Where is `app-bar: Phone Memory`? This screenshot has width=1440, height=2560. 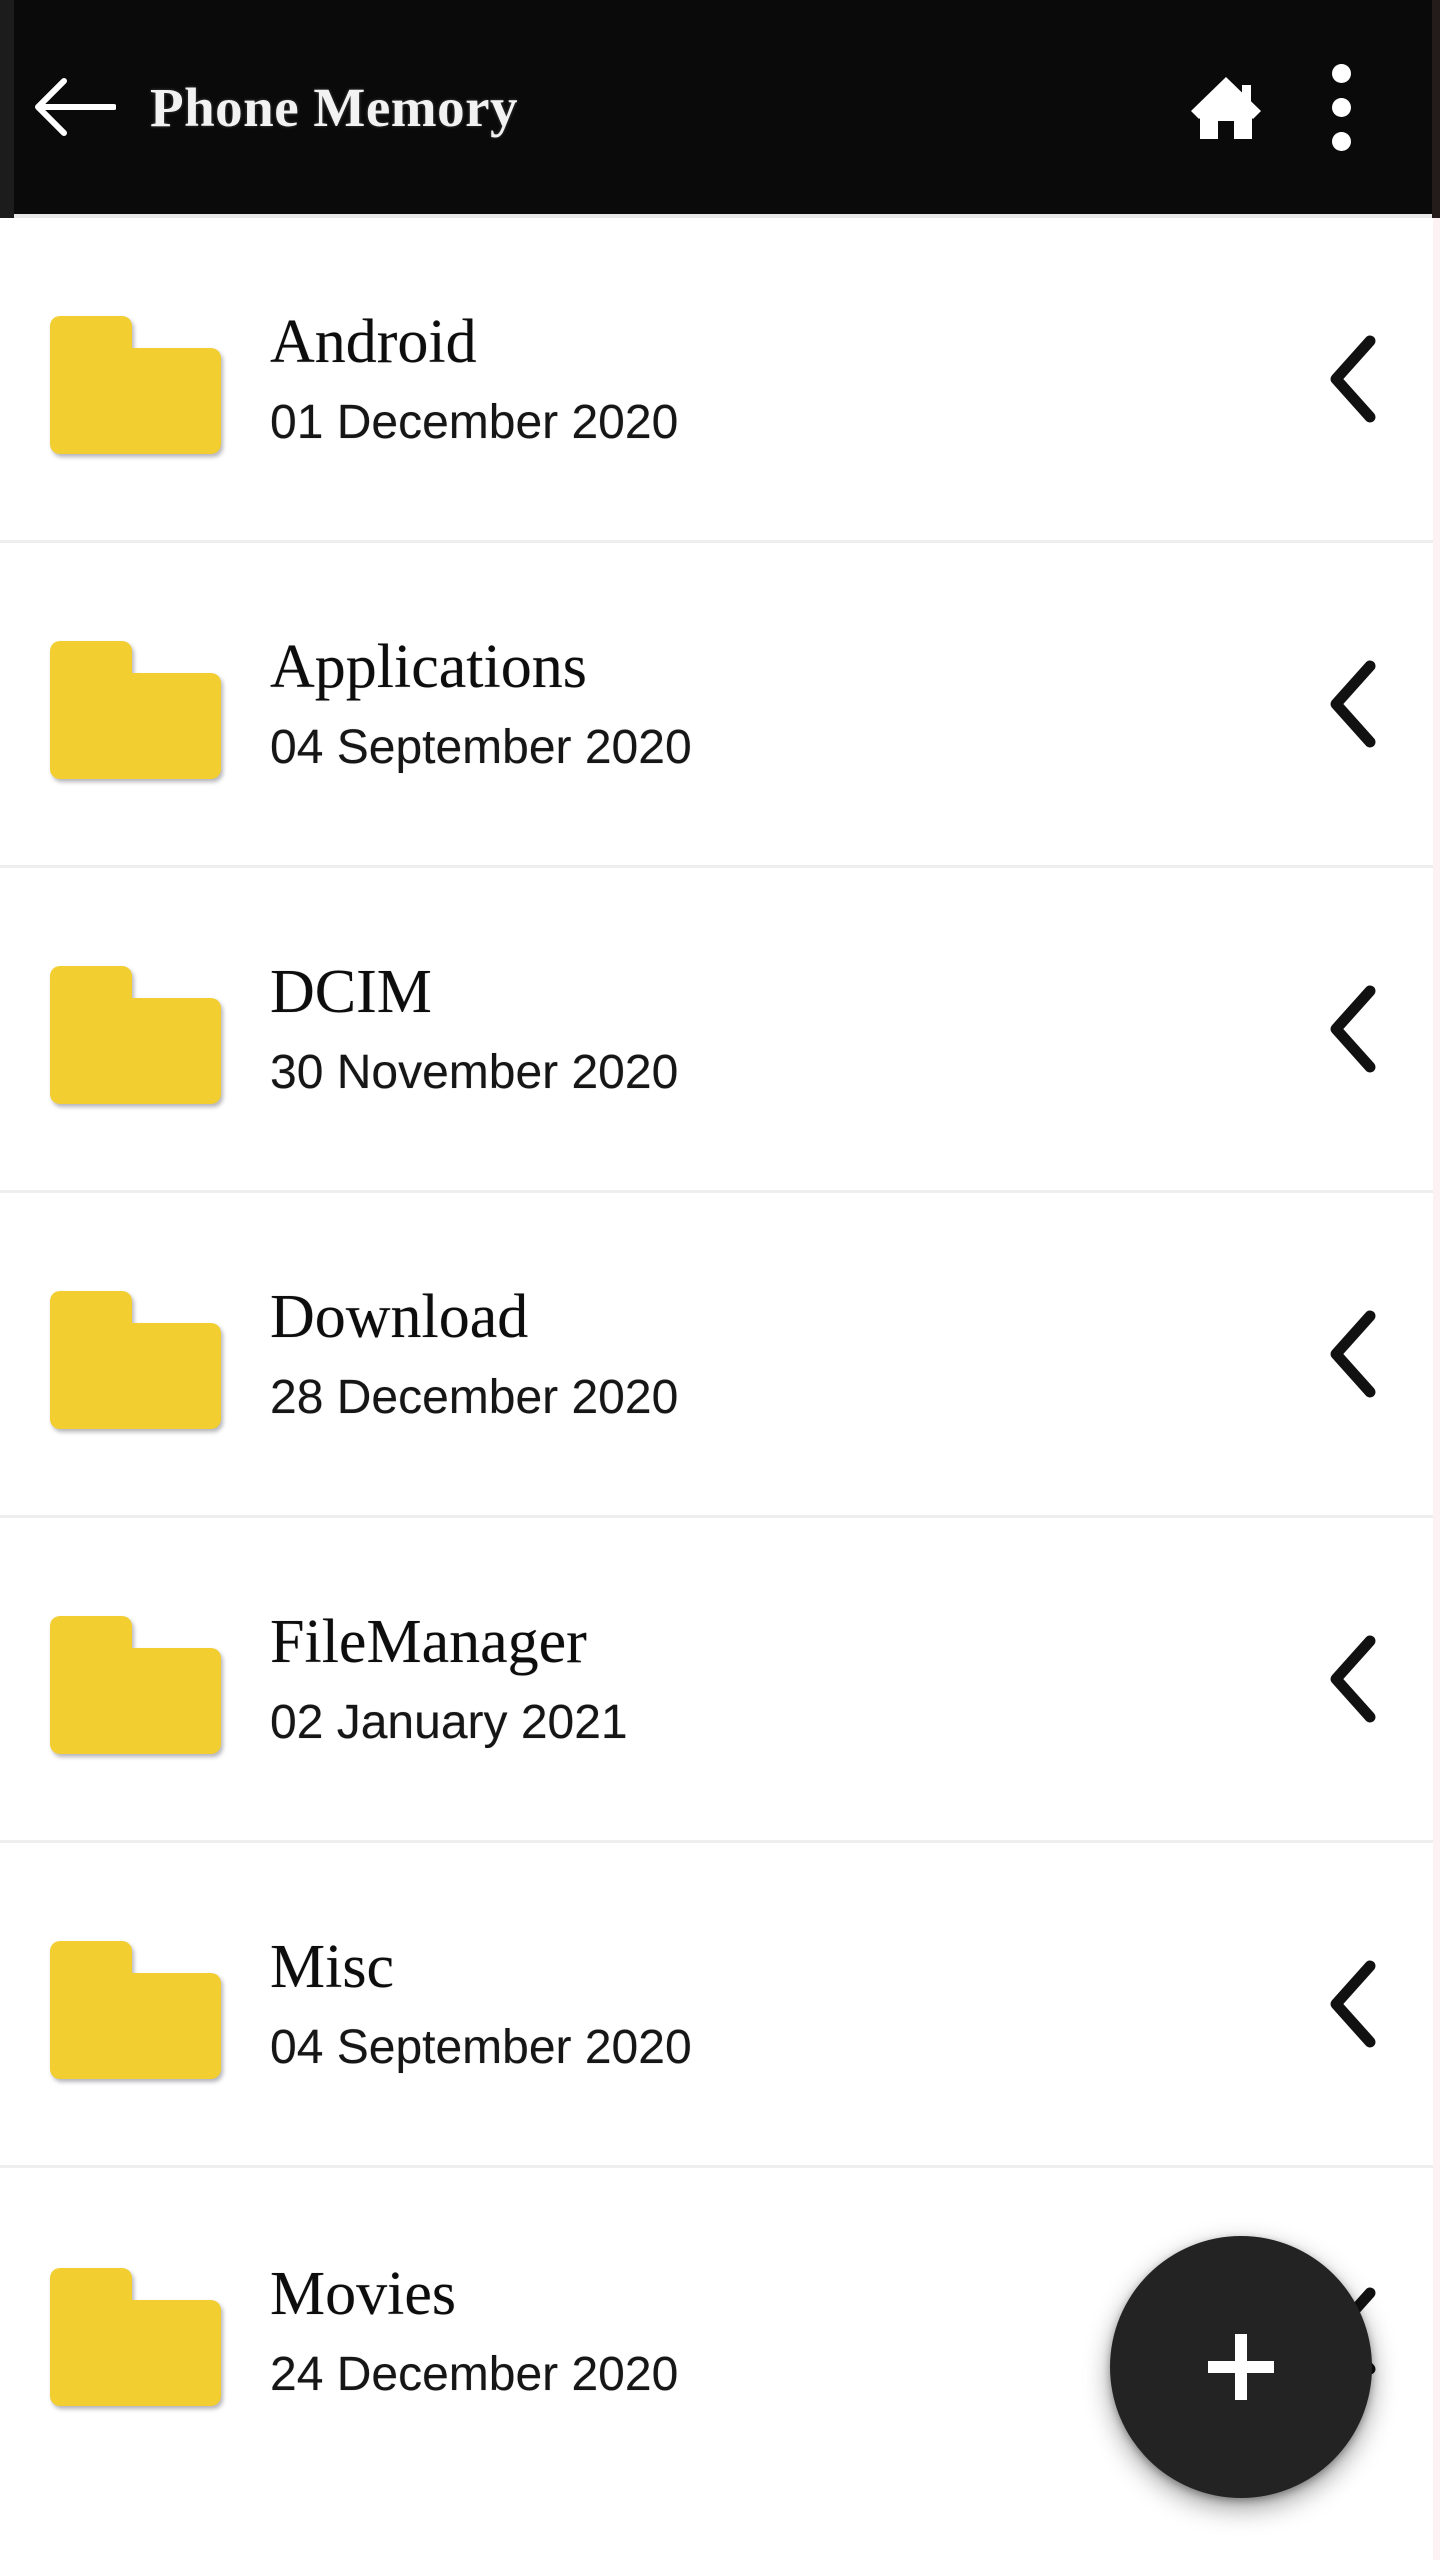
app-bar: Phone Memory is located at coordinates (720, 109).